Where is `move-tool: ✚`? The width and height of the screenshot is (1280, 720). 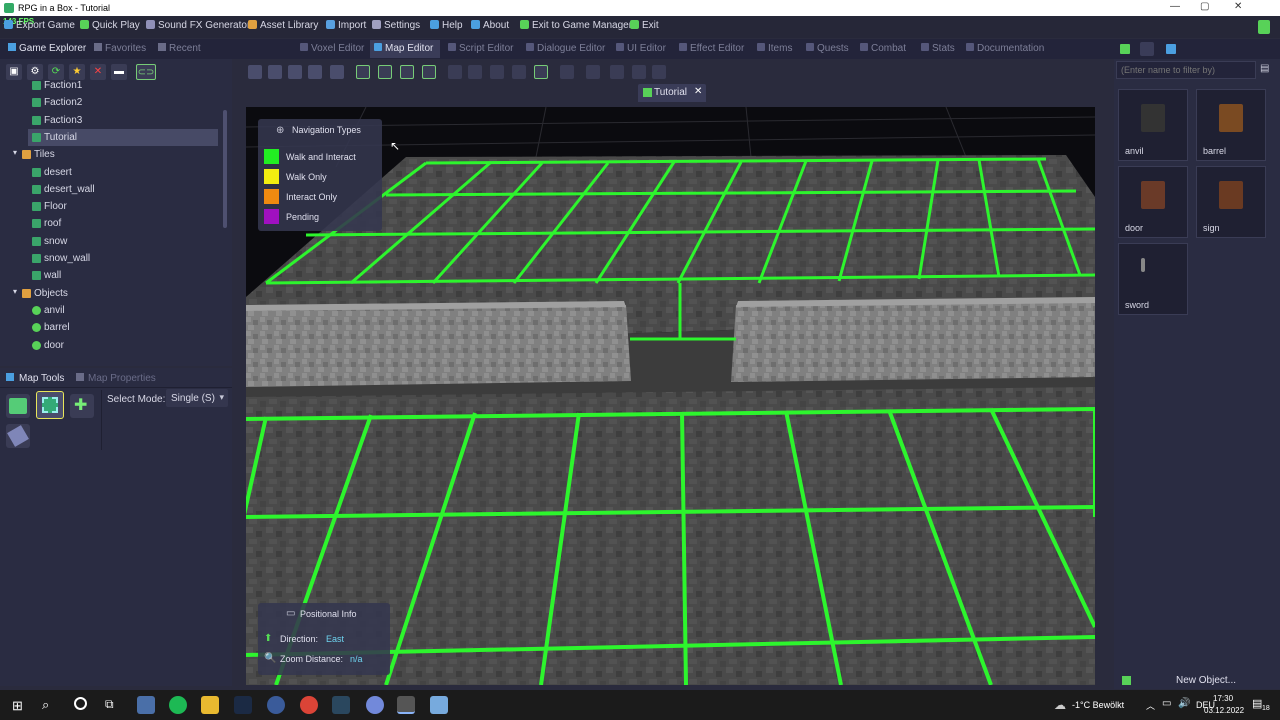 move-tool: ✚ is located at coordinates (82, 406).